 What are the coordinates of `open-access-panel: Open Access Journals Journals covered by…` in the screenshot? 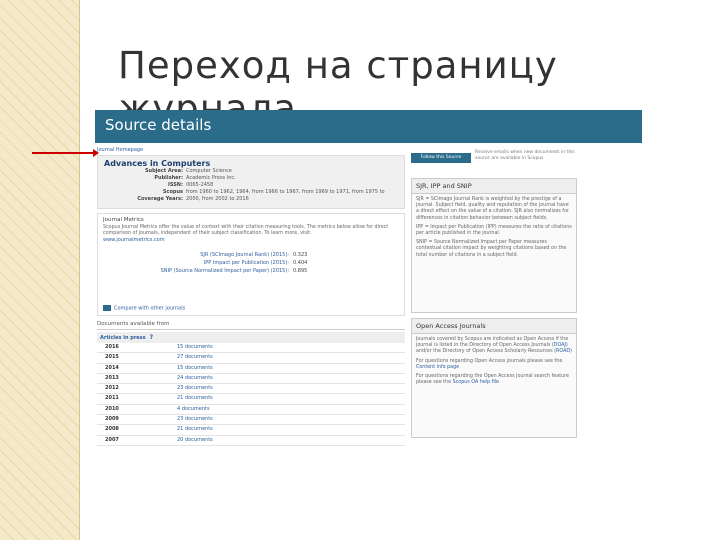 It's located at (494, 378).